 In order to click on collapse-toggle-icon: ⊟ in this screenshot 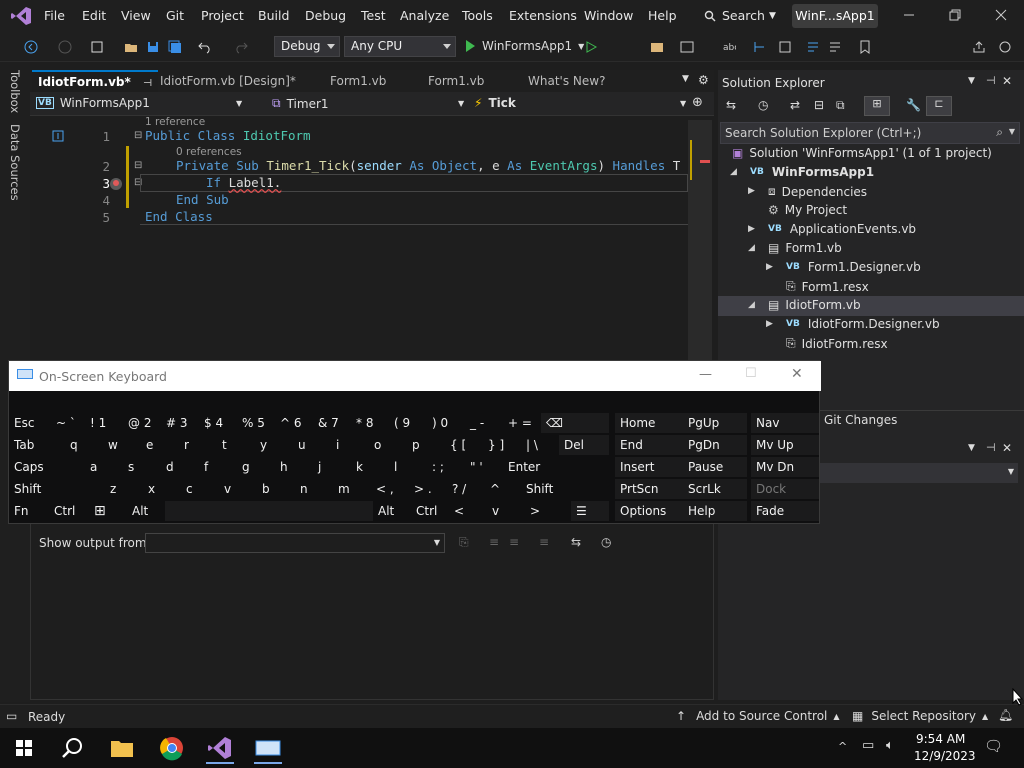, I will do `click(138, 135)`.